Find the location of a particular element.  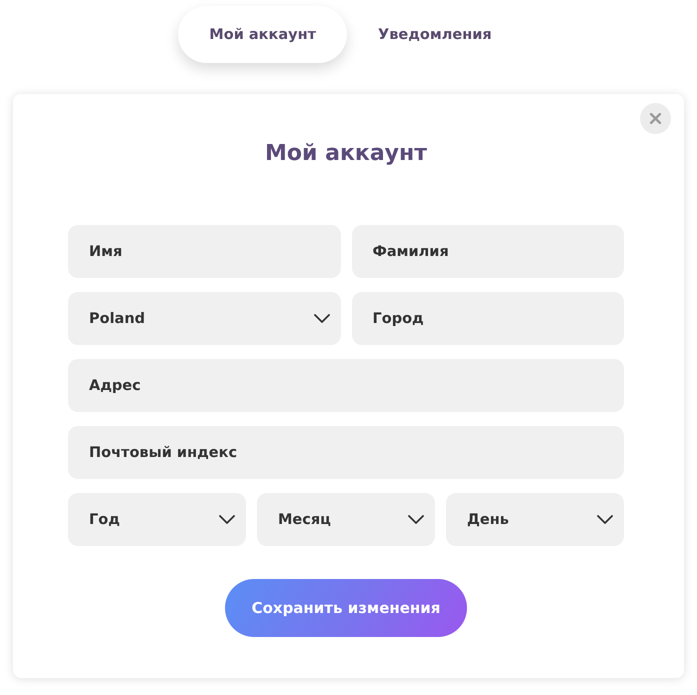

text-field: Имя is located at coordinates (204, 251).